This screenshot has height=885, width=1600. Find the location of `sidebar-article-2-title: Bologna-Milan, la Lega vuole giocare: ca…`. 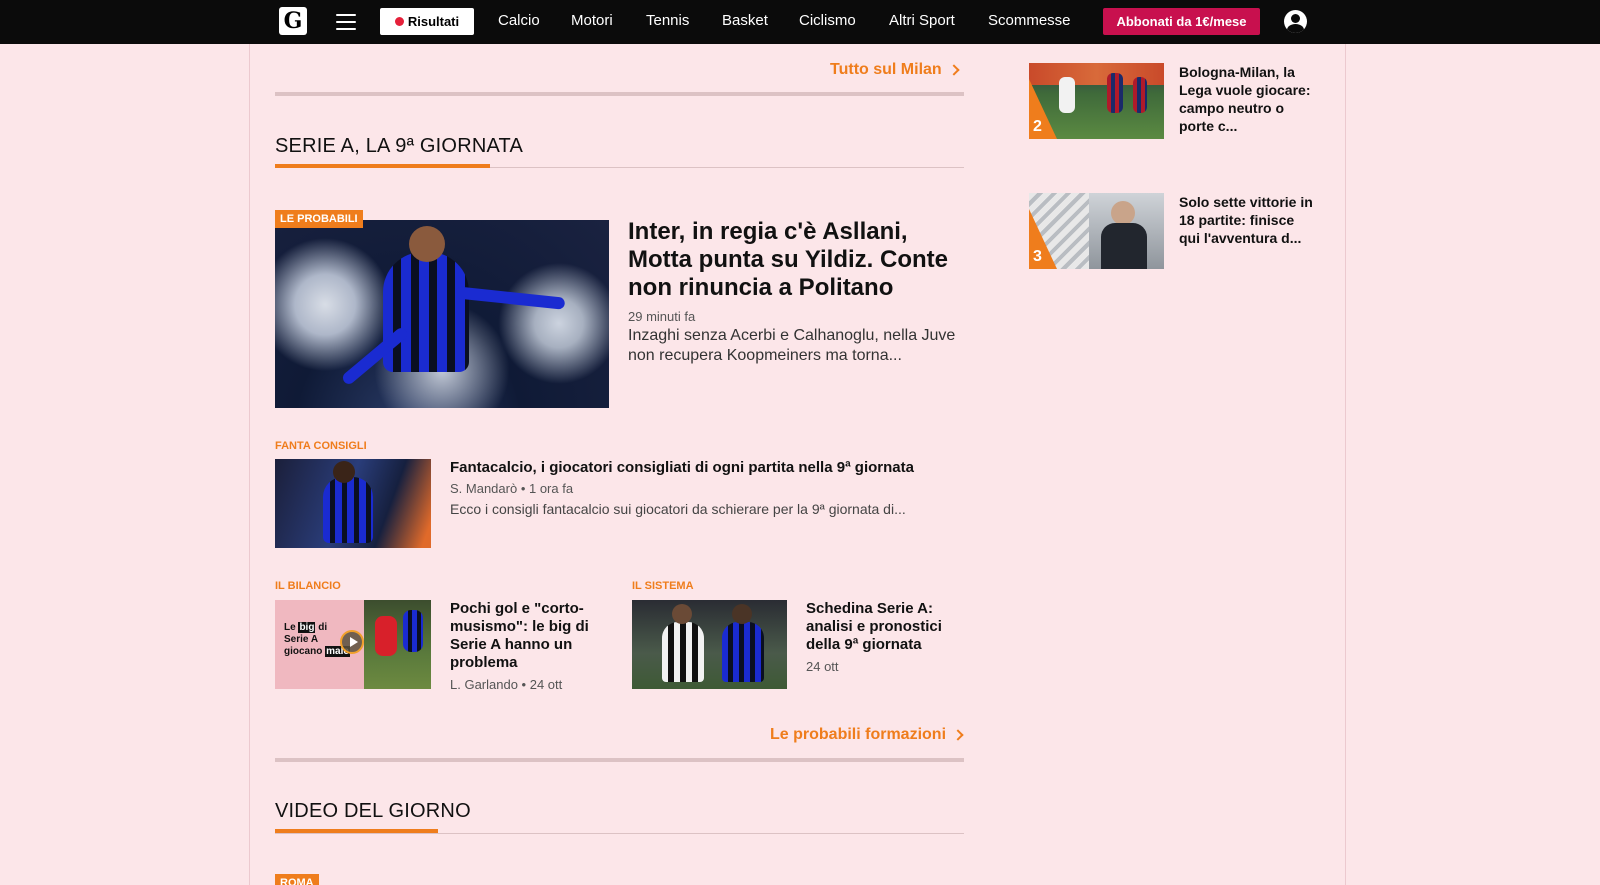

sidebar-article-2-title: Bologna-Milan, la Lega vuole giocare: ca… is located at coordinates (1249, 99).